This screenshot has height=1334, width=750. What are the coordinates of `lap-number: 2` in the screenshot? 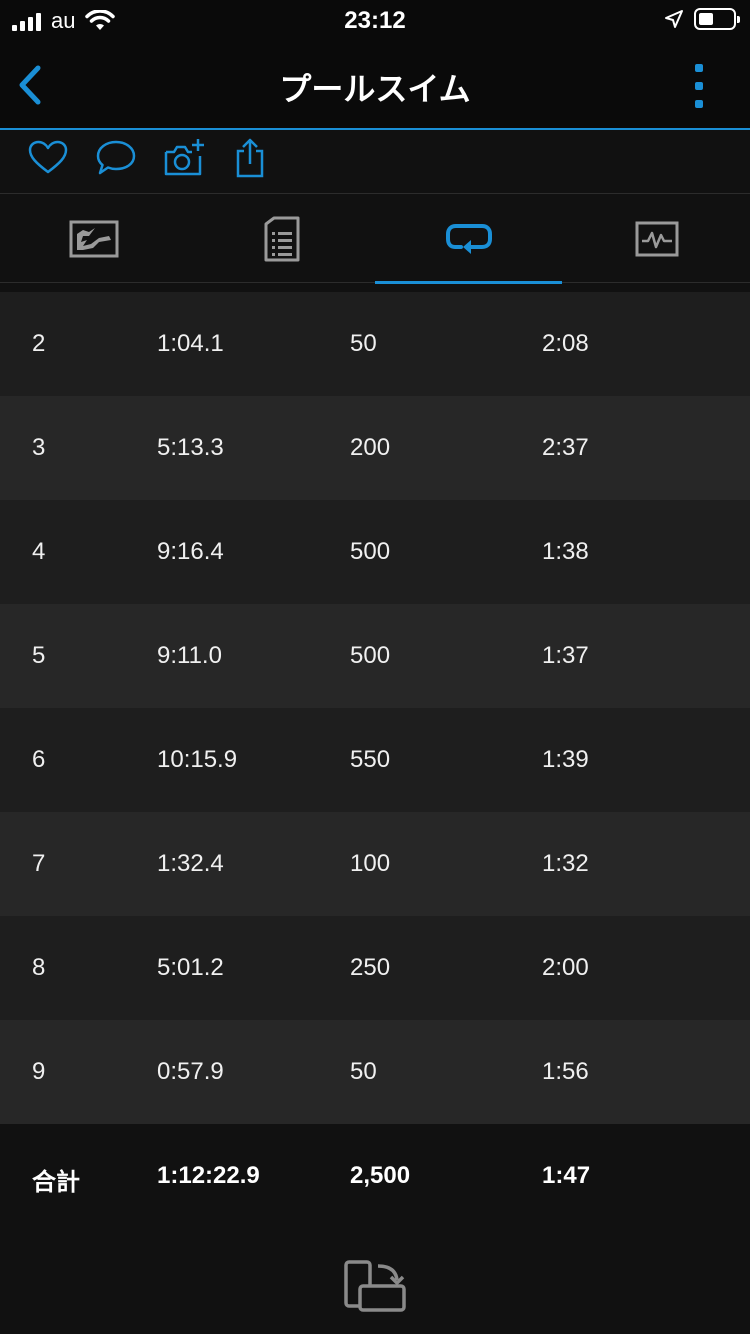 It's located at (39, 343).